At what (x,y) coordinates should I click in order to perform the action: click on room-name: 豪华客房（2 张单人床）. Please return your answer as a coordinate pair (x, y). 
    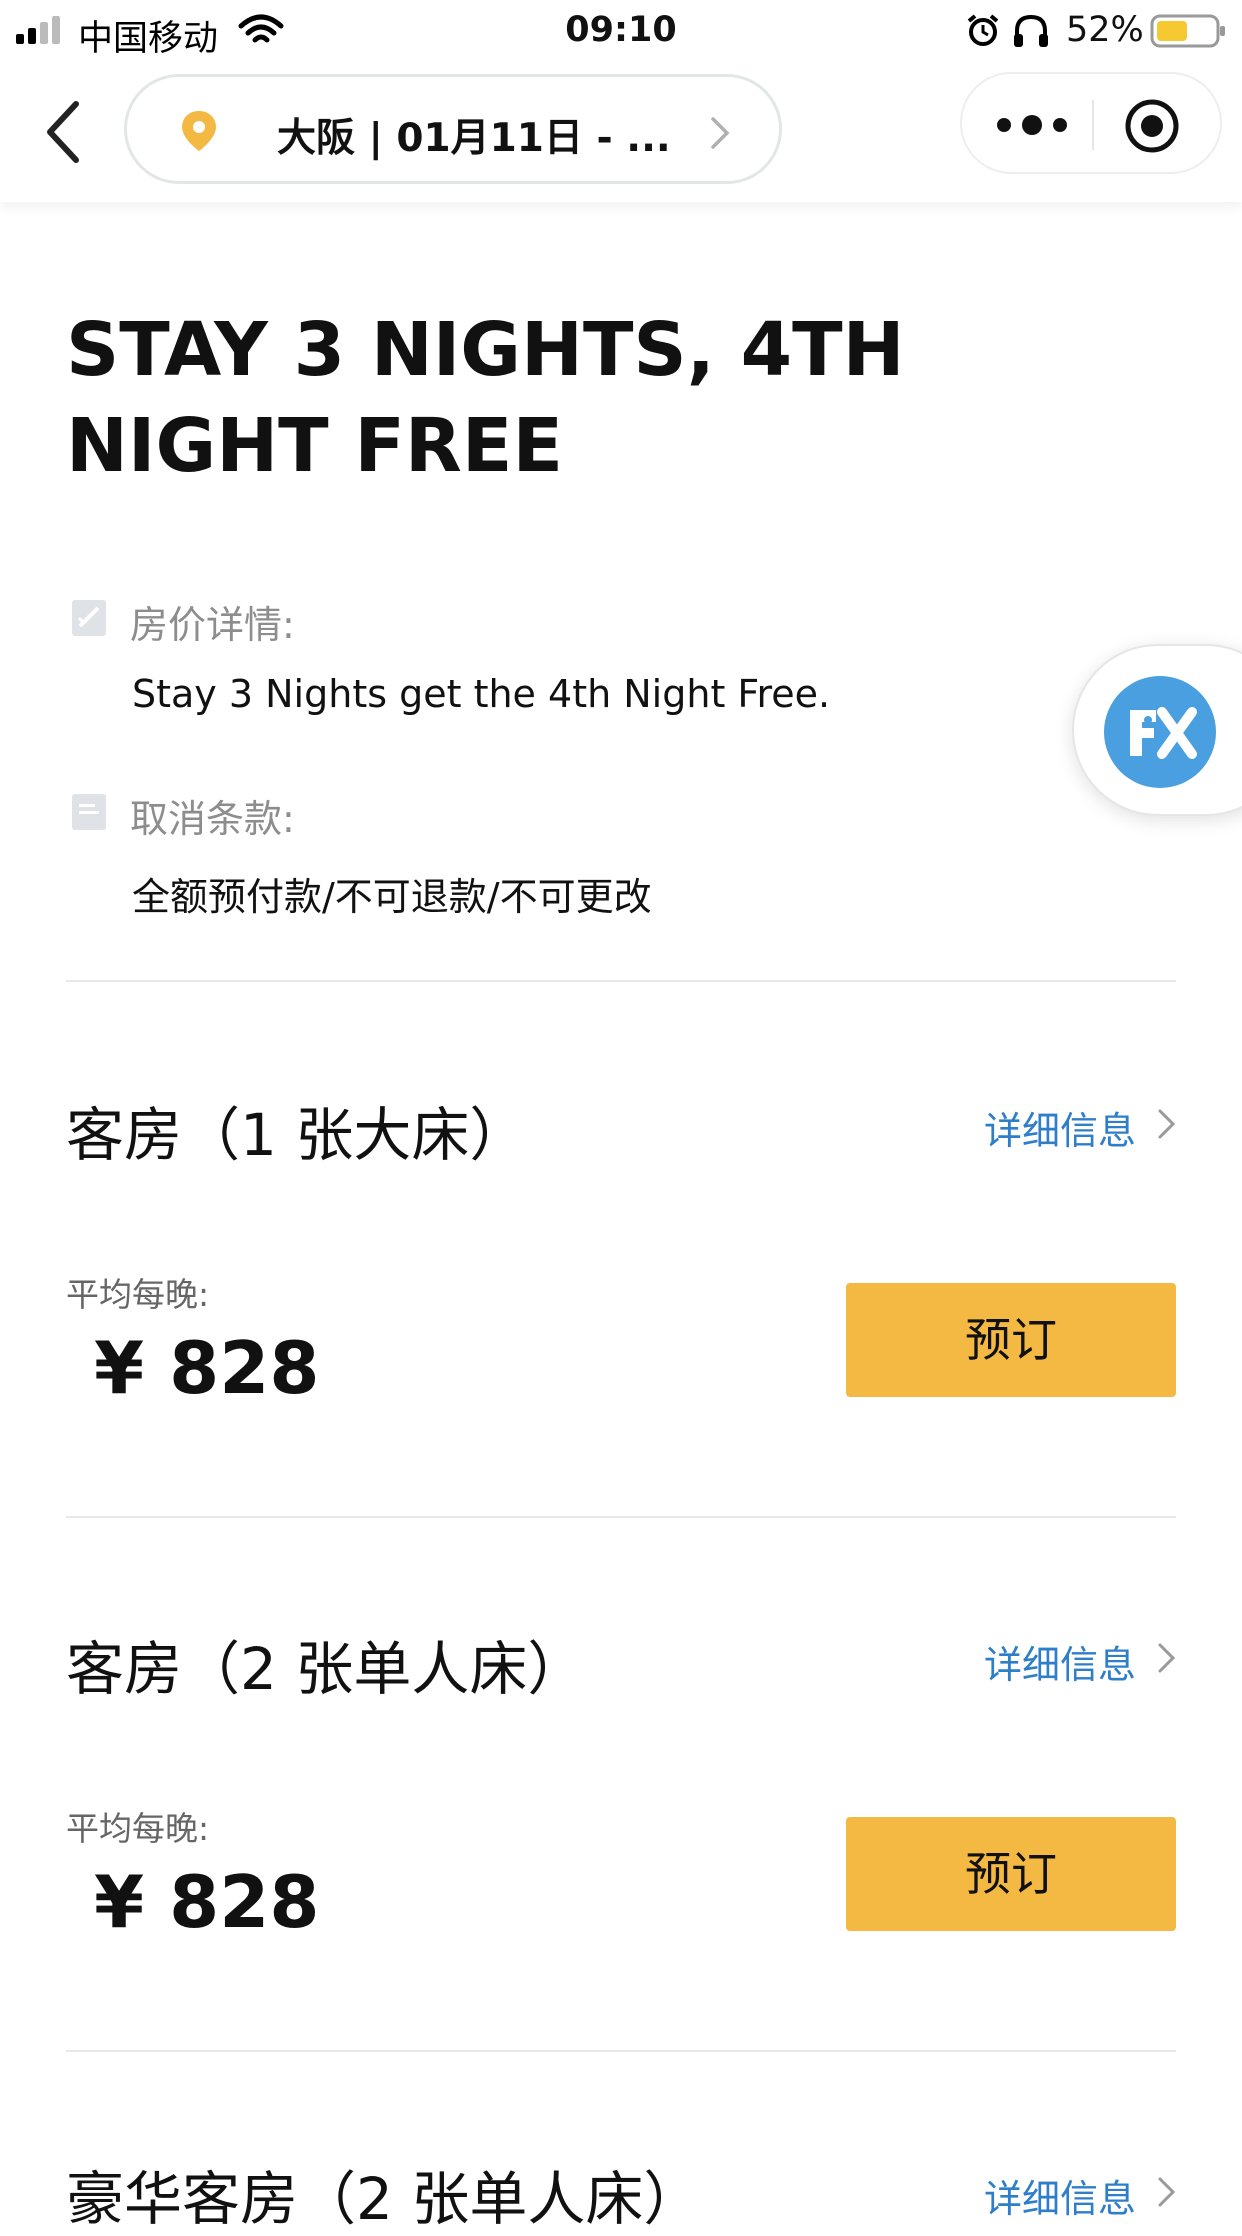
    Looking at the image, I should click on (384, 2199).